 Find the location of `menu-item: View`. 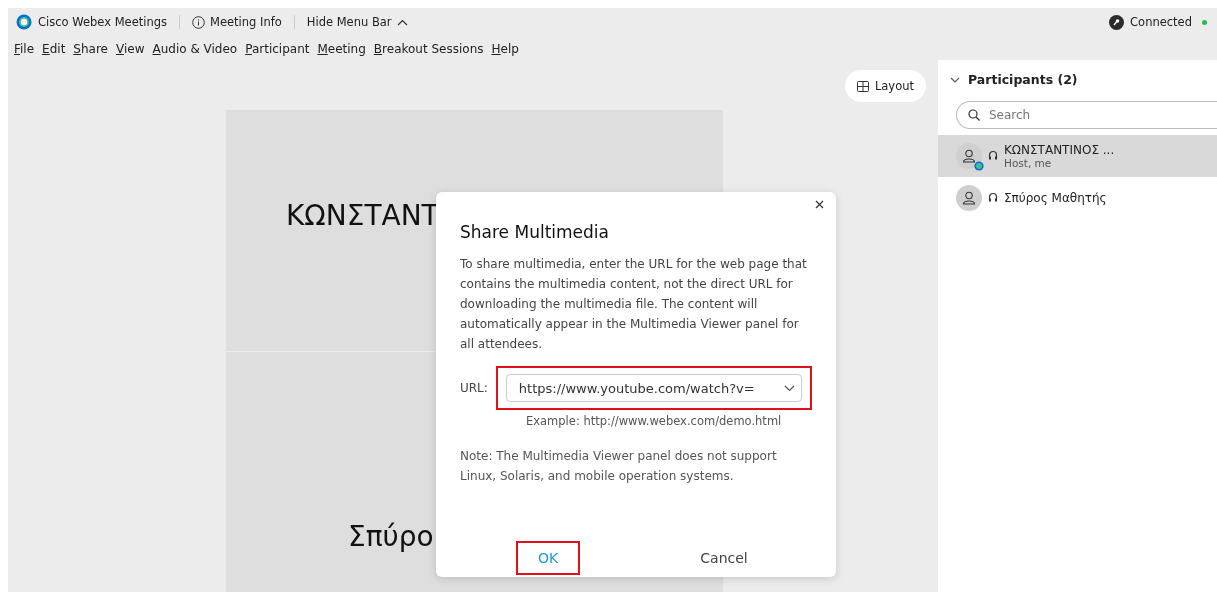

menu-item: View is located at coordinates (130, 49).